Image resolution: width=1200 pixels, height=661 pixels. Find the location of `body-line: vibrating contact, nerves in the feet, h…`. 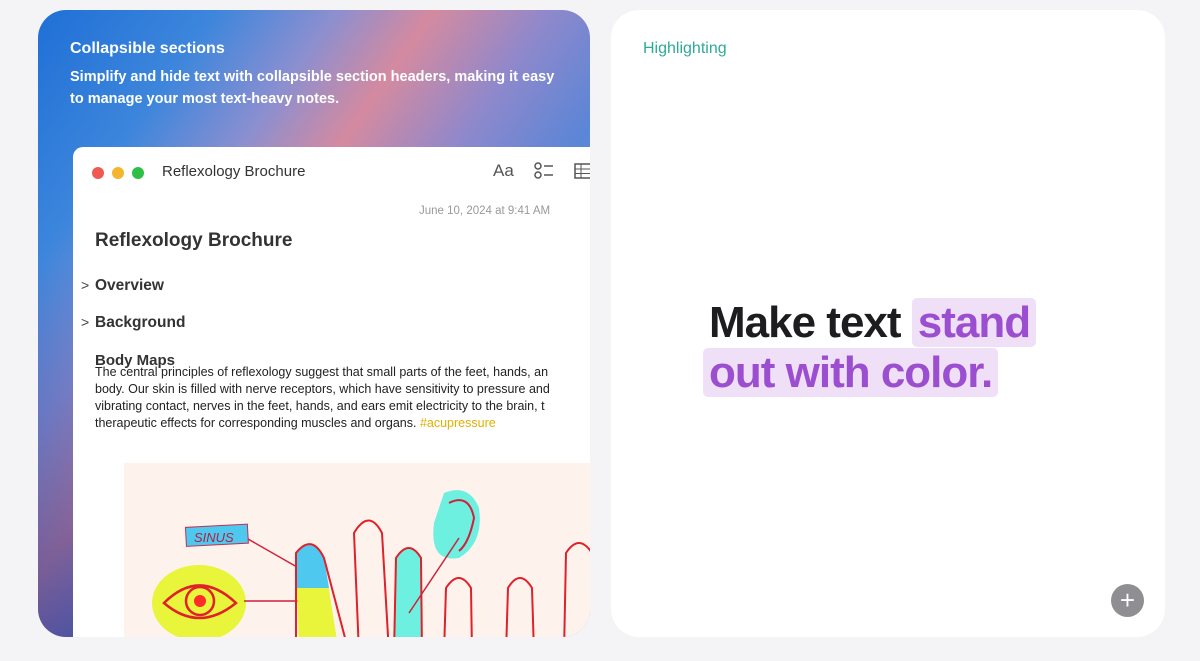

body-line: vibrating contact, nerves in the feet, h… is located at coordinates (320, 406).